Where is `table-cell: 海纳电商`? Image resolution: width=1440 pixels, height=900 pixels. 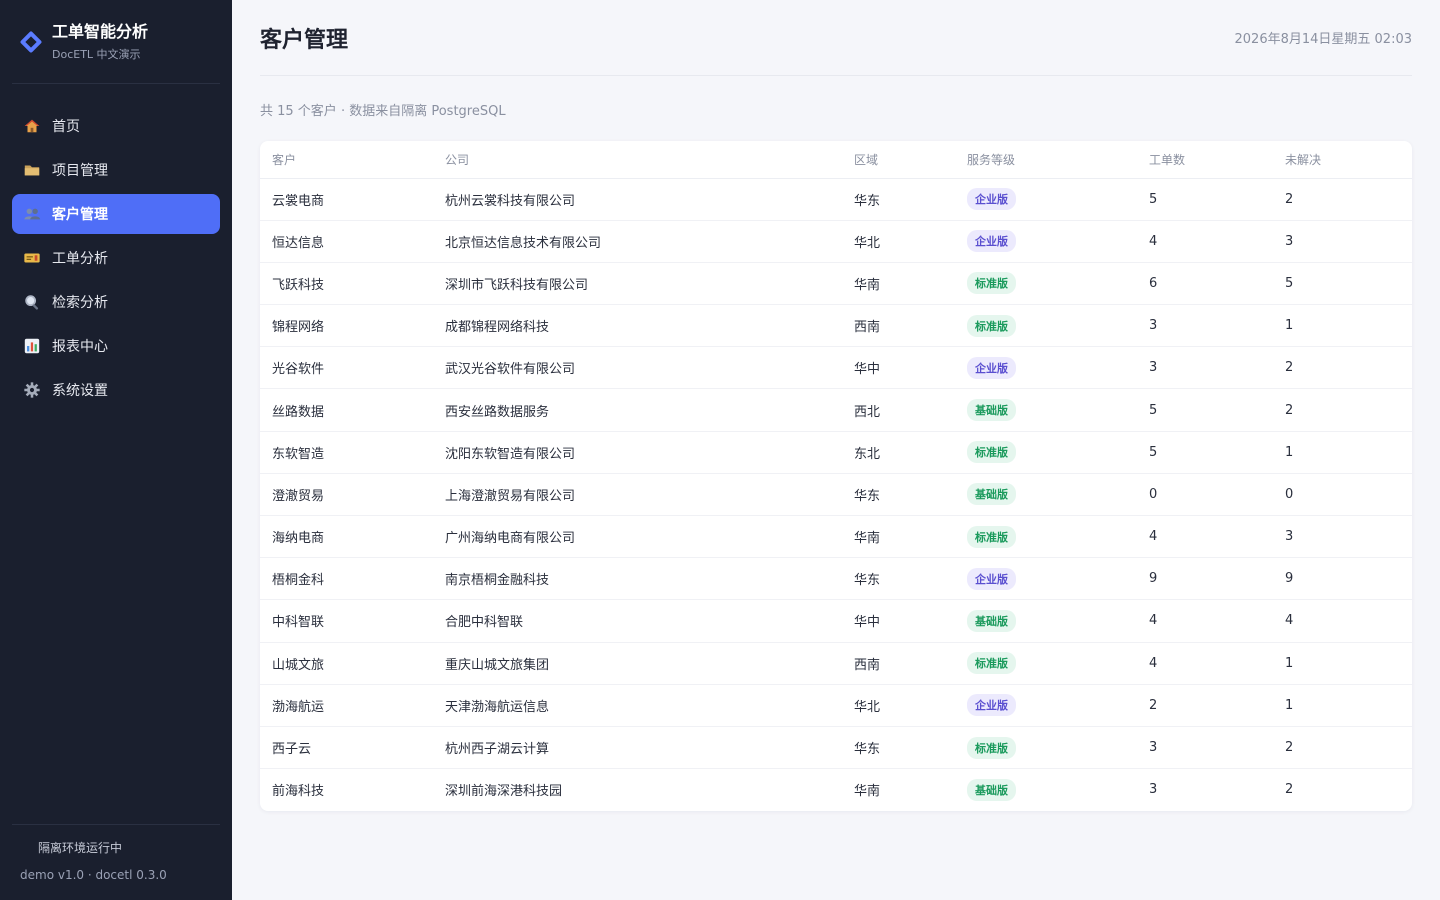 table-cell: 海纳电商 is located at coordinates (346, 537).